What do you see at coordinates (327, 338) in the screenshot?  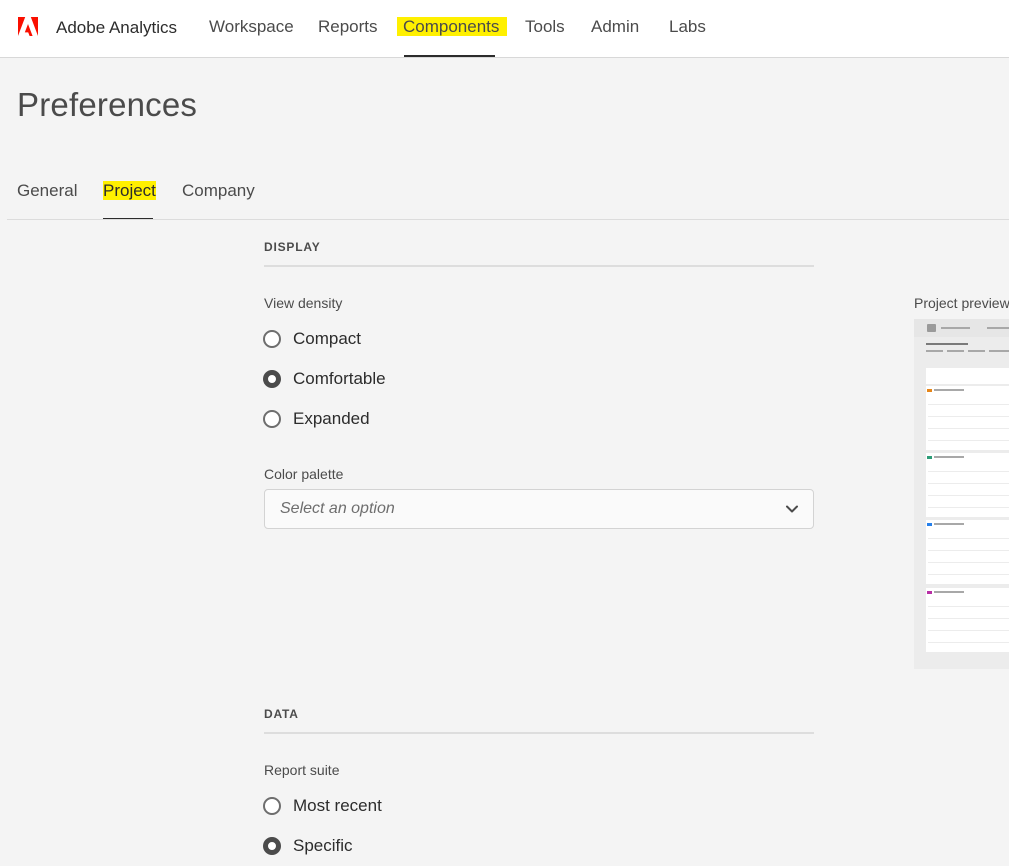 I see `radio-label: Compact` at bounding box center [327, 338].